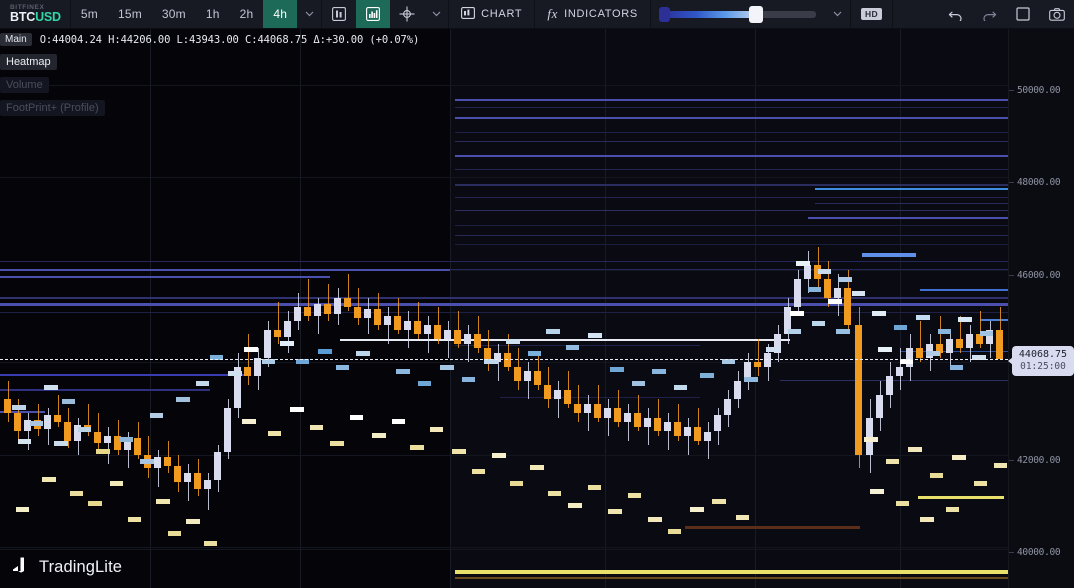 The width and height of the screenshot is (1074, 588). Describe the element at coordinates (407, 14) in the screenshot. I see `crosshair-icon` at that location.